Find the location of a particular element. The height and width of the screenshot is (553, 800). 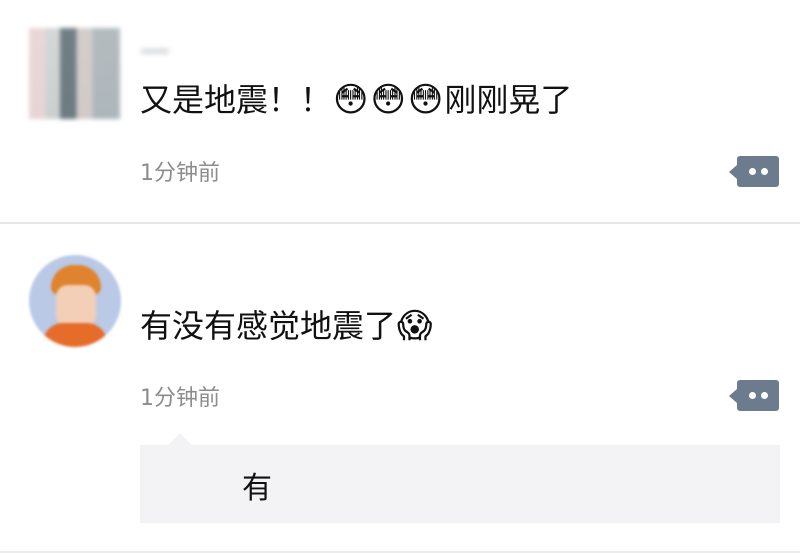

comment-message: 又是地震！！ 😳 😳 😳 刚刚晃了 is located at coordinates (356, 100).